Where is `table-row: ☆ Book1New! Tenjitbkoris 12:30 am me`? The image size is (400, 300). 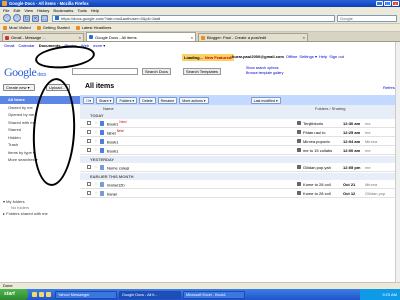 table-row: ☆ Book1New! Tenjitbkoris 12:30 am me is located at coordinates (240, 123).